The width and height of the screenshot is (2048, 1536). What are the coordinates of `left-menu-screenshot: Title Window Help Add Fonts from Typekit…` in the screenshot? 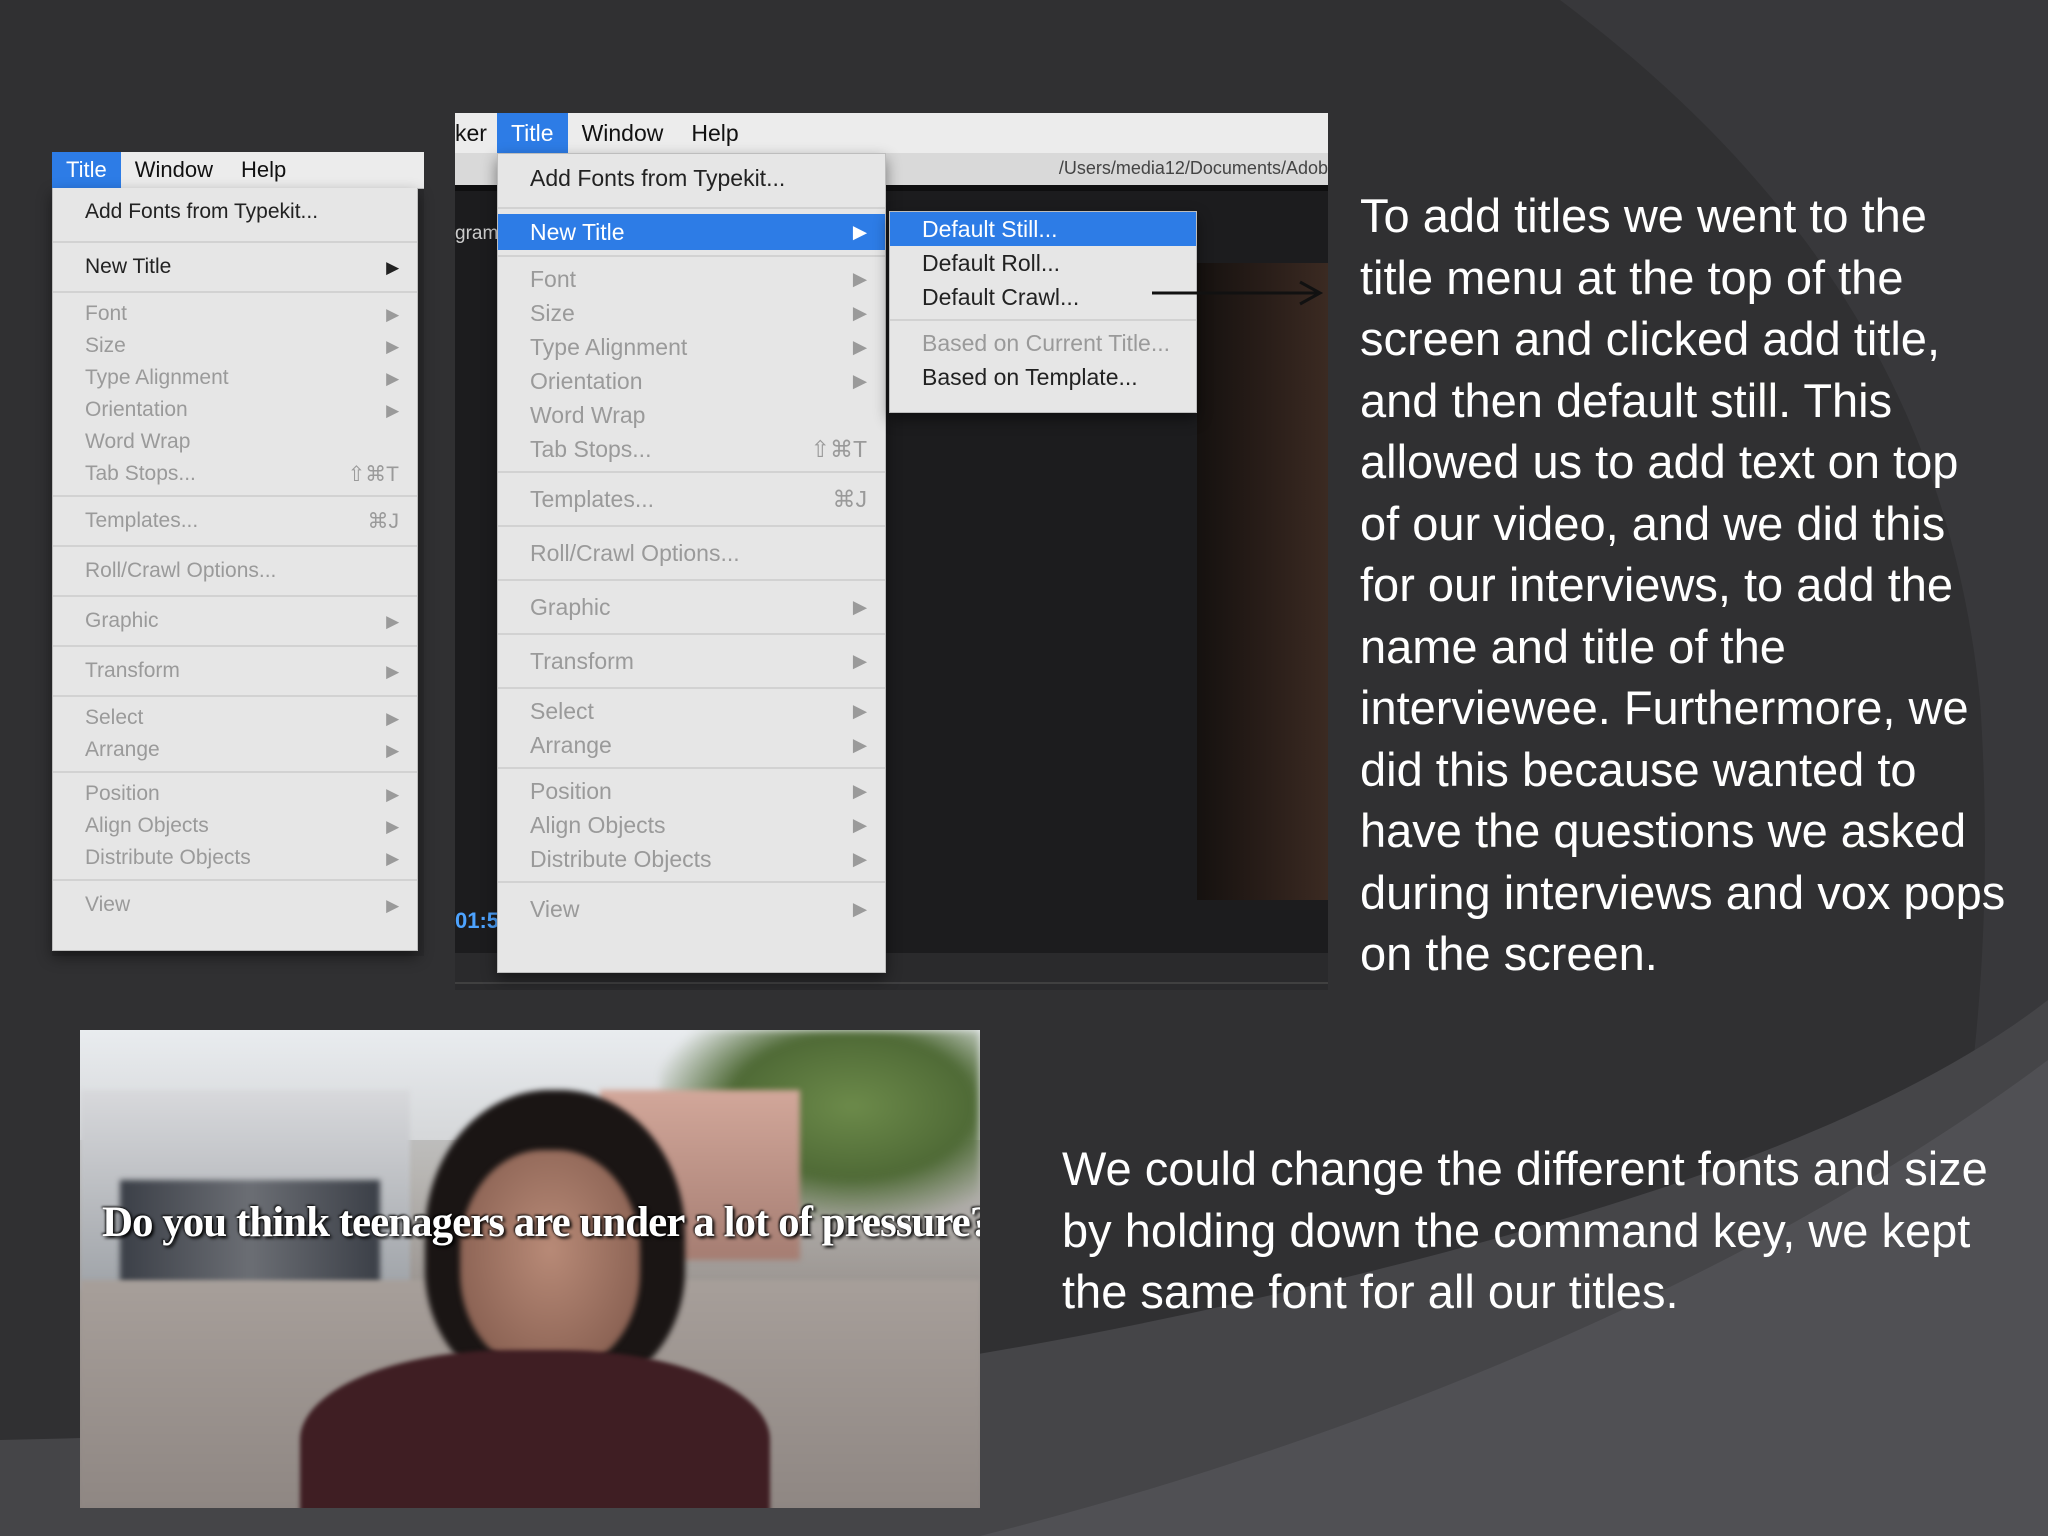 It's located at (238, 554).